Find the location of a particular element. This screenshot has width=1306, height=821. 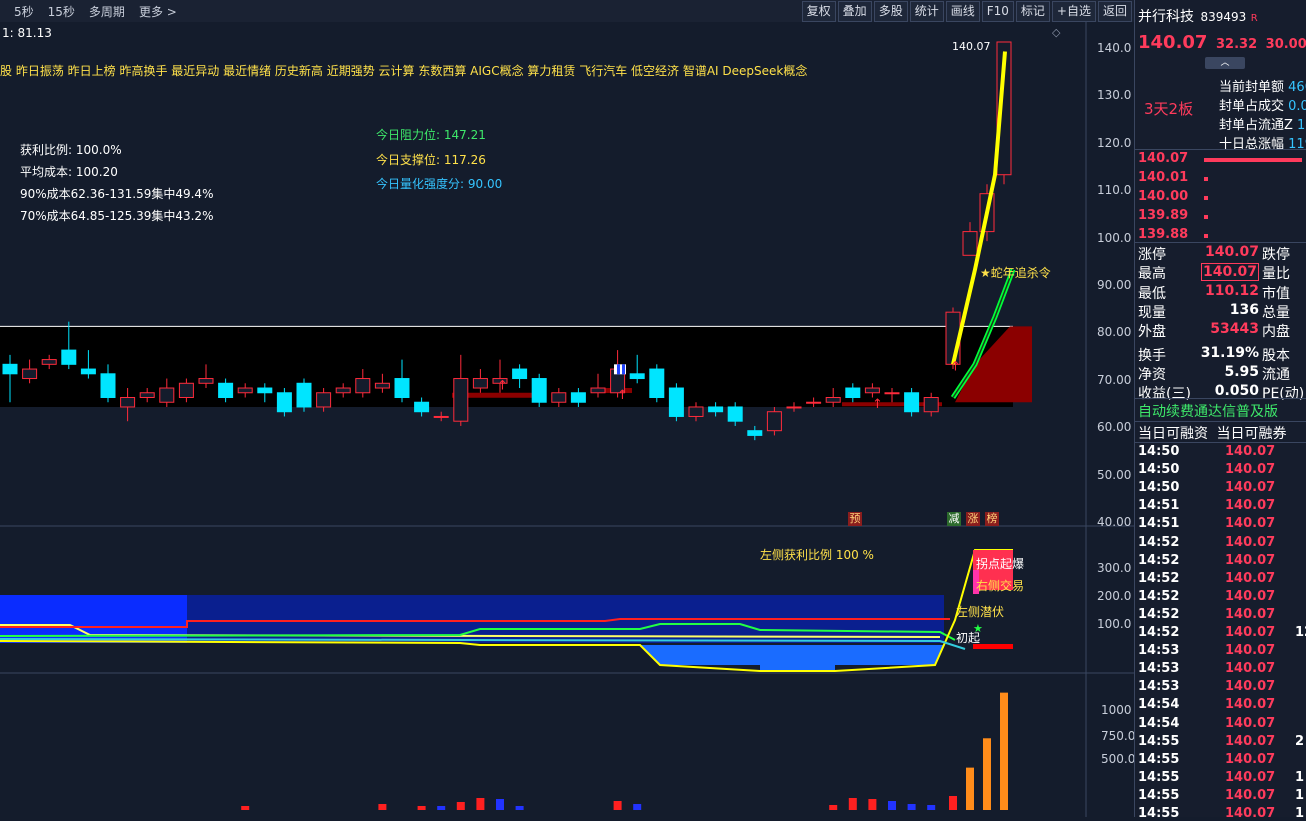

period-item-2: 多周期 is located at coordinates (107, 11).